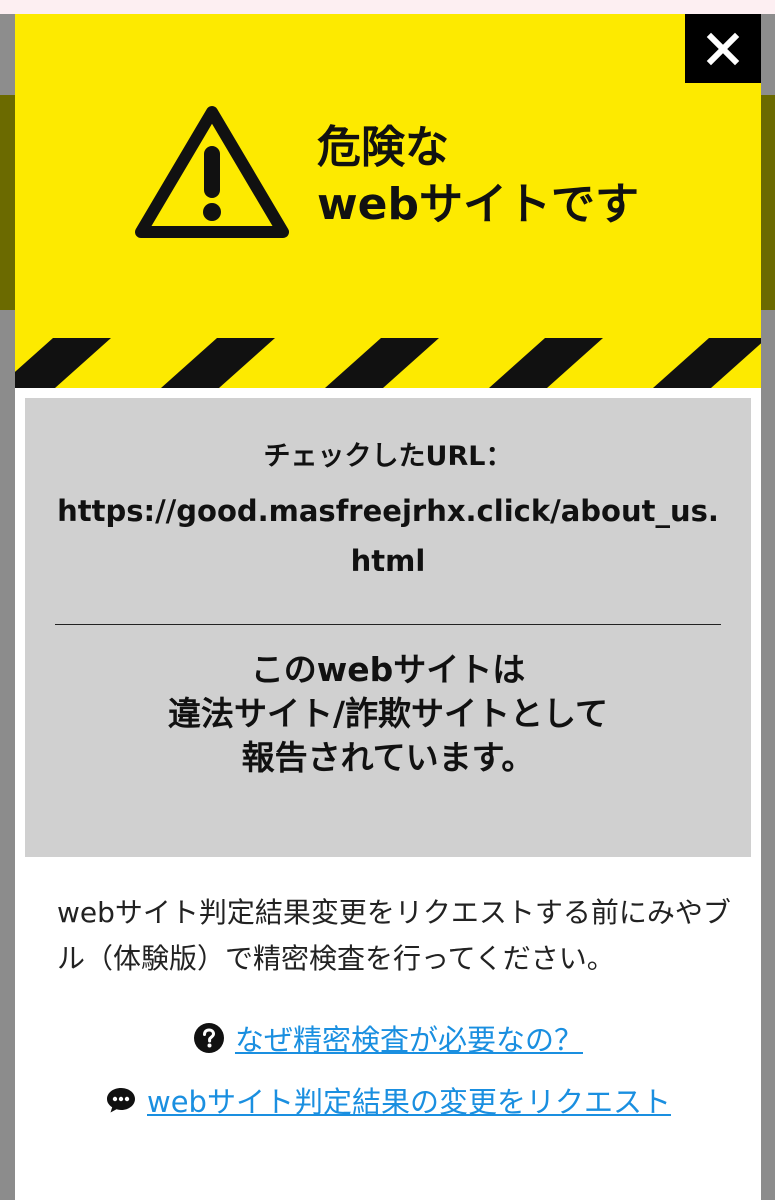 This screenshot has height=1200, width=775. I want to click on hazard-stripes, so click(388, 363).